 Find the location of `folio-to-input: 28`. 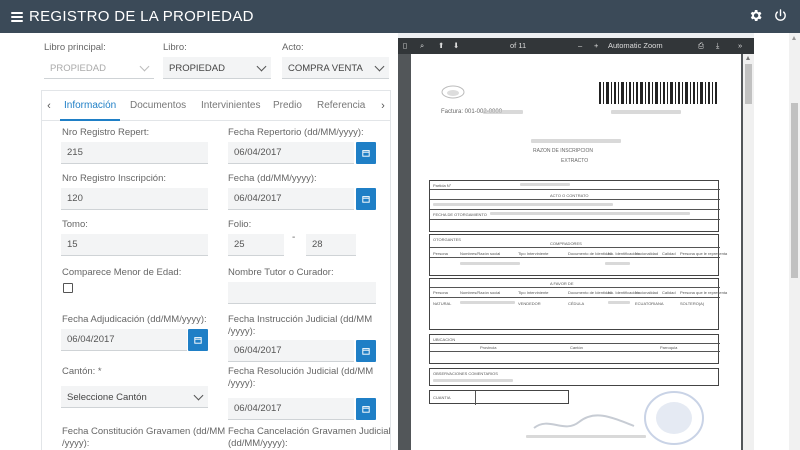

folio-to-input: 28 is located at coordinates (331, 245).